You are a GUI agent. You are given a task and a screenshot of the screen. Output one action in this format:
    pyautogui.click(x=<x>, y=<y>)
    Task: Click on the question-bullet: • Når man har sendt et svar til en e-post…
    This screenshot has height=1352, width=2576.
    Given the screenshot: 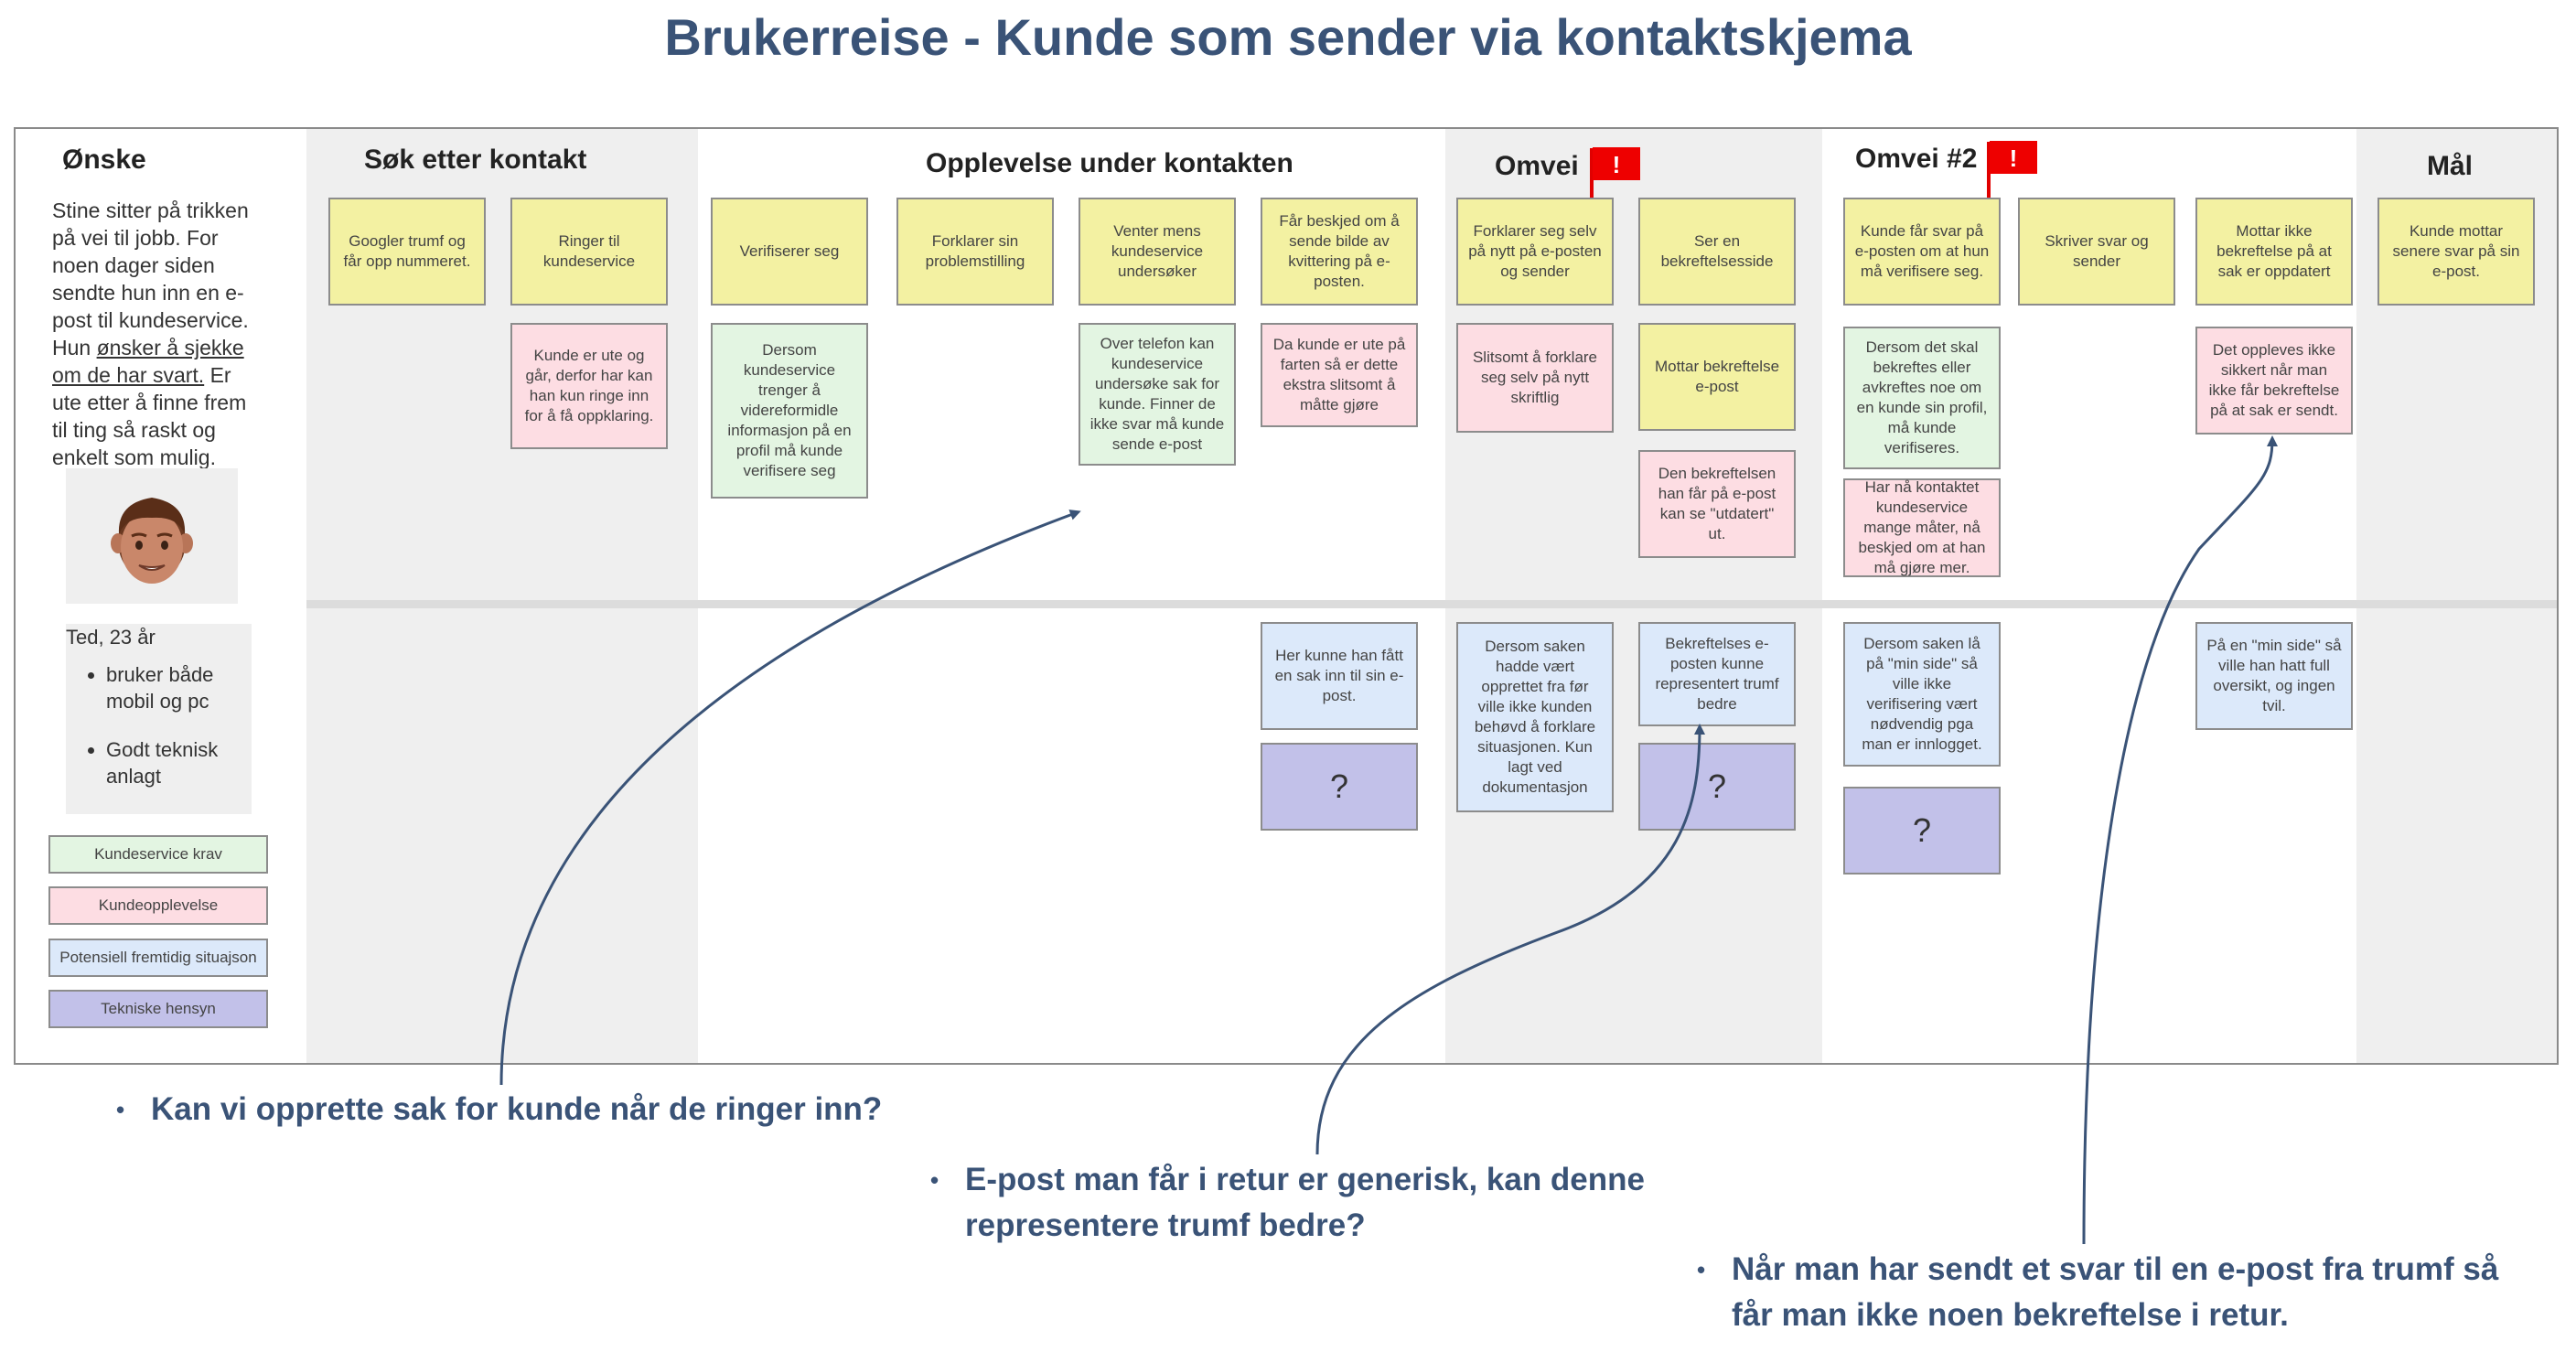 What is the action you would take?
    pyautogui.click(x=2117, y=1292)
    